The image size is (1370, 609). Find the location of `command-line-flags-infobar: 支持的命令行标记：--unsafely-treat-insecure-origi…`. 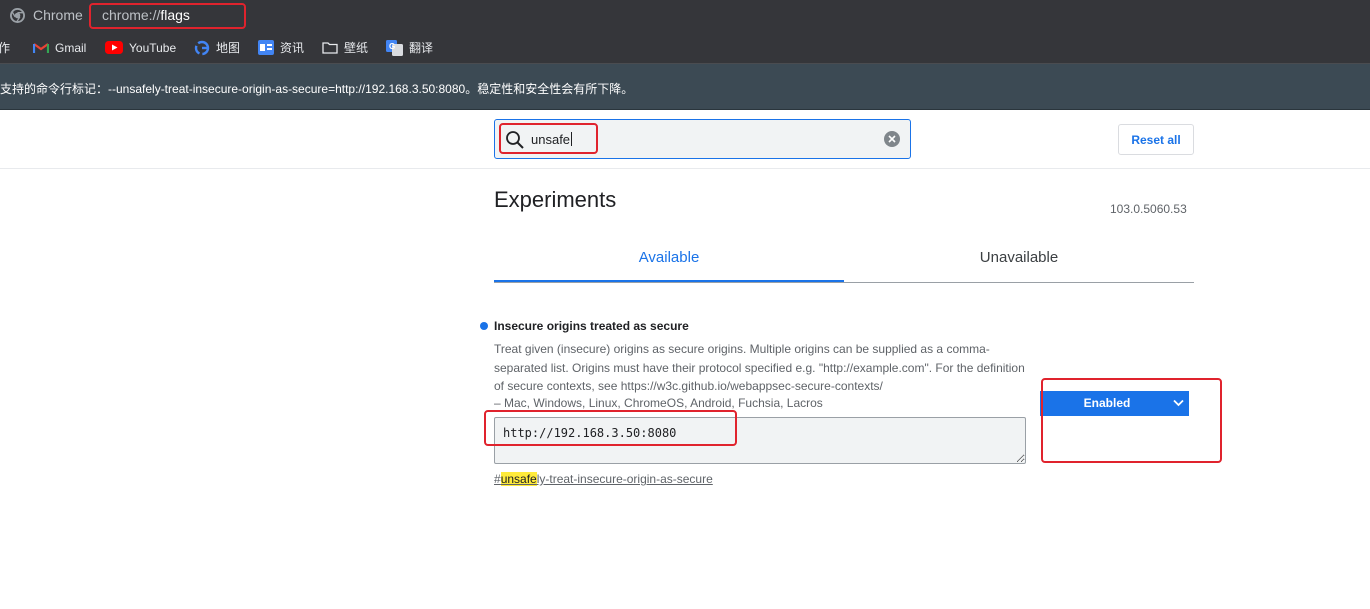

command-line-flags-infobar: 支持的命令行标记：--unsafely-treat-insecure-origi… is located at coordinates (685, 87).